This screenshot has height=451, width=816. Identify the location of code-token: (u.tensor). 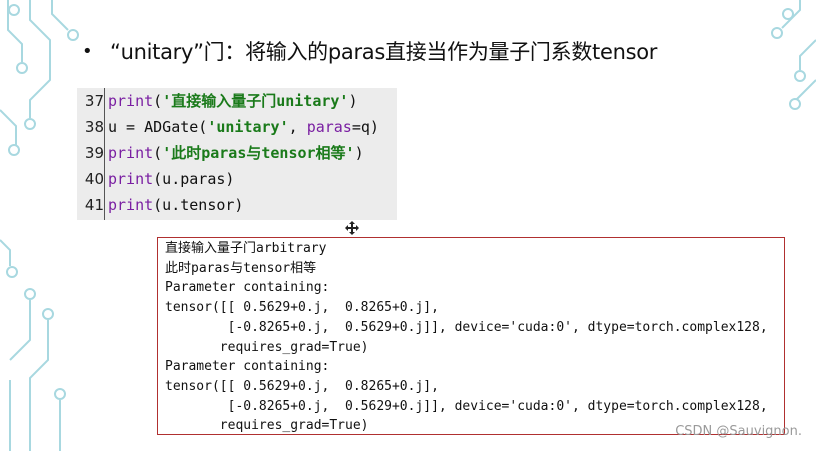
(198, 205).